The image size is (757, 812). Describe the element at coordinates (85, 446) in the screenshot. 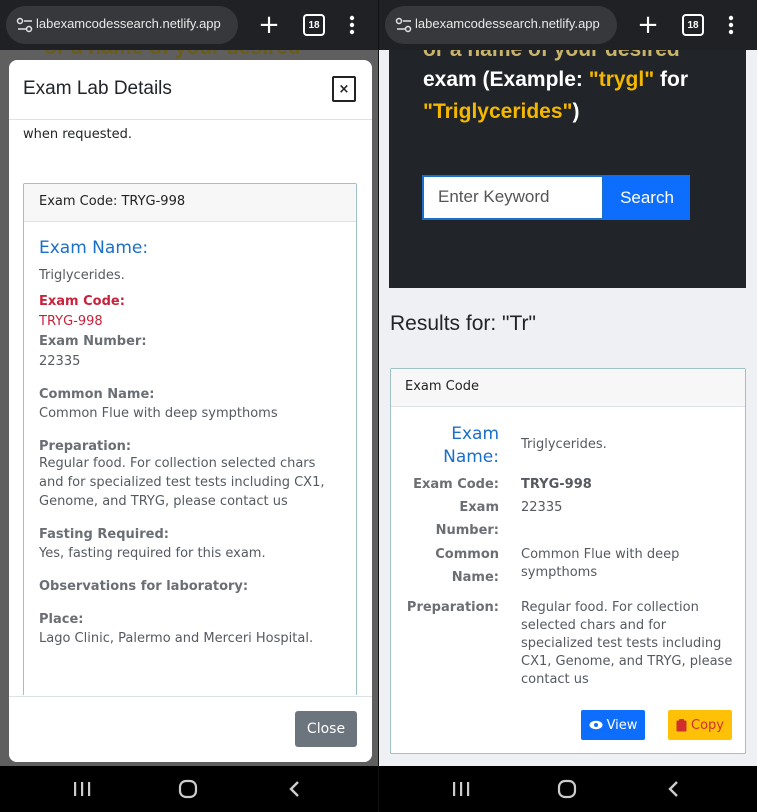

I see `preparation-label: Preparation:` at that location.